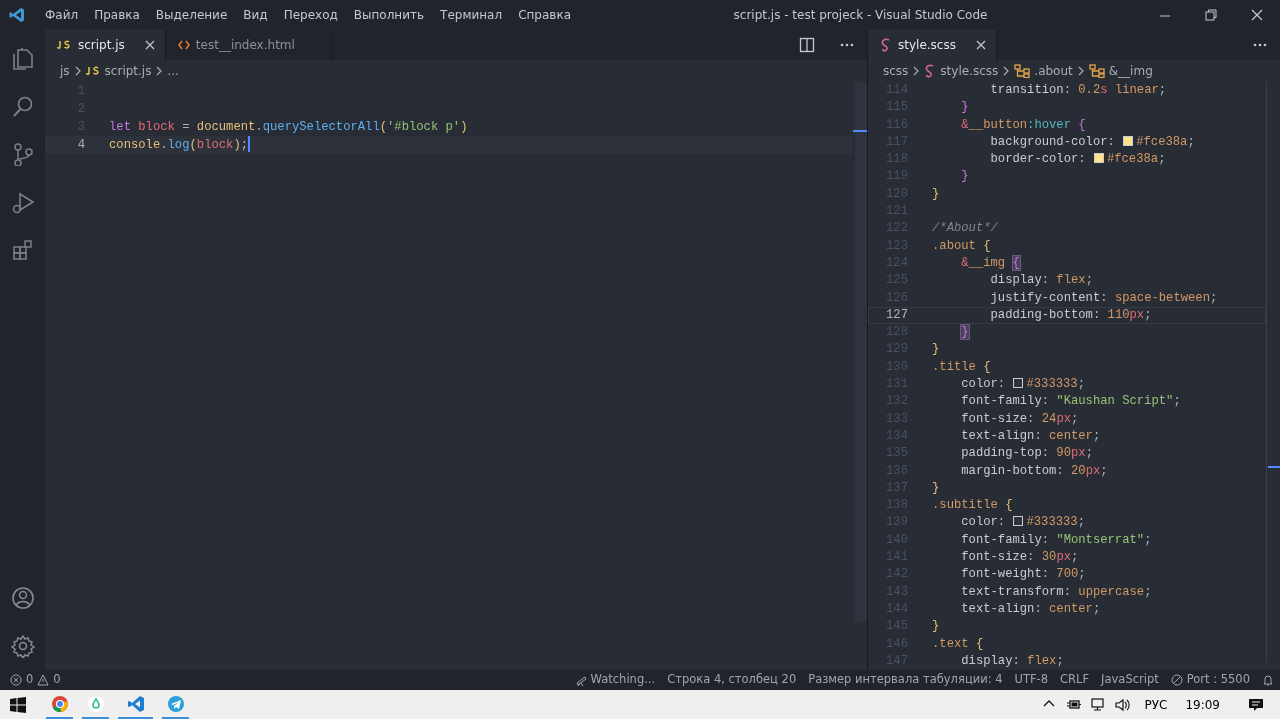 Image resolution: width=1280 pixels, height=719 pixels. Describe the element at coordinates (22, 202) in the screenshot. I see `run-debug-icon` at that location.